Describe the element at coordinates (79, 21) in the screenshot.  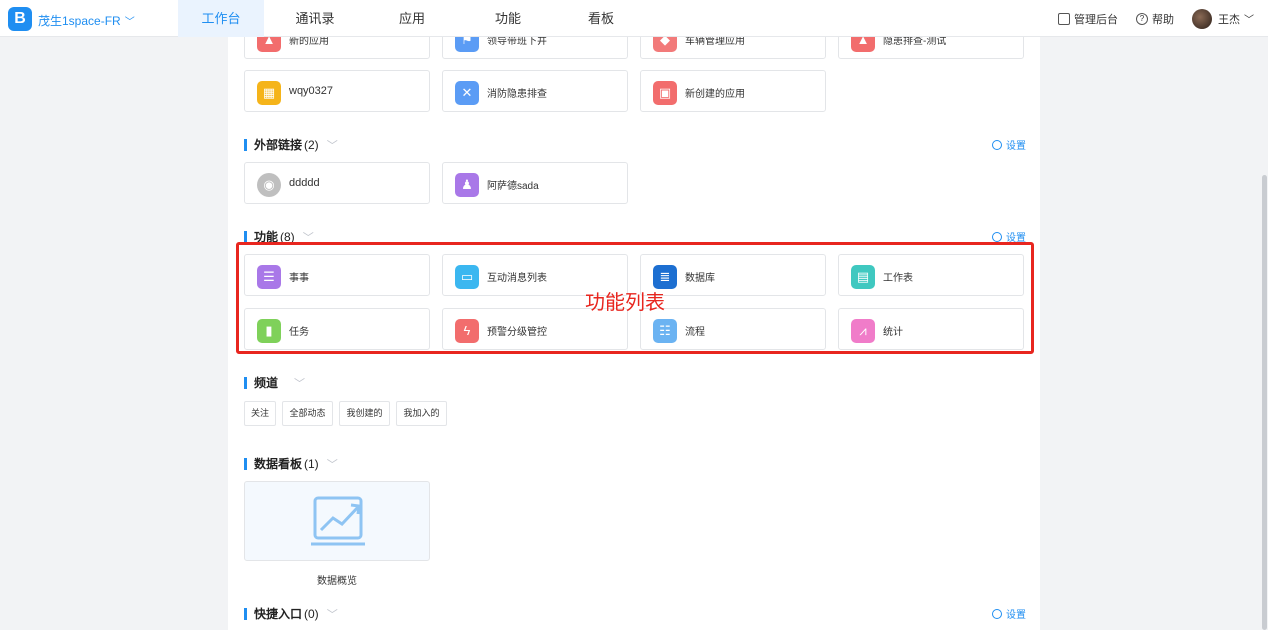
I see `org-name: 茂生1space-FR` at that location.